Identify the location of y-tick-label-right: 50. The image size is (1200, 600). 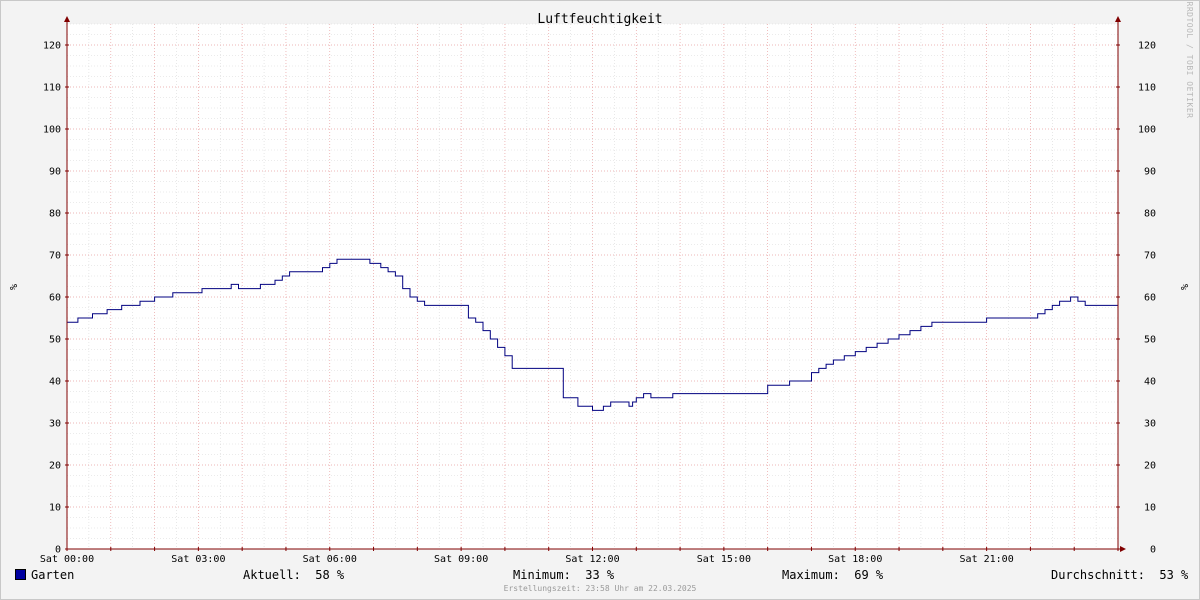
(1150, 340).